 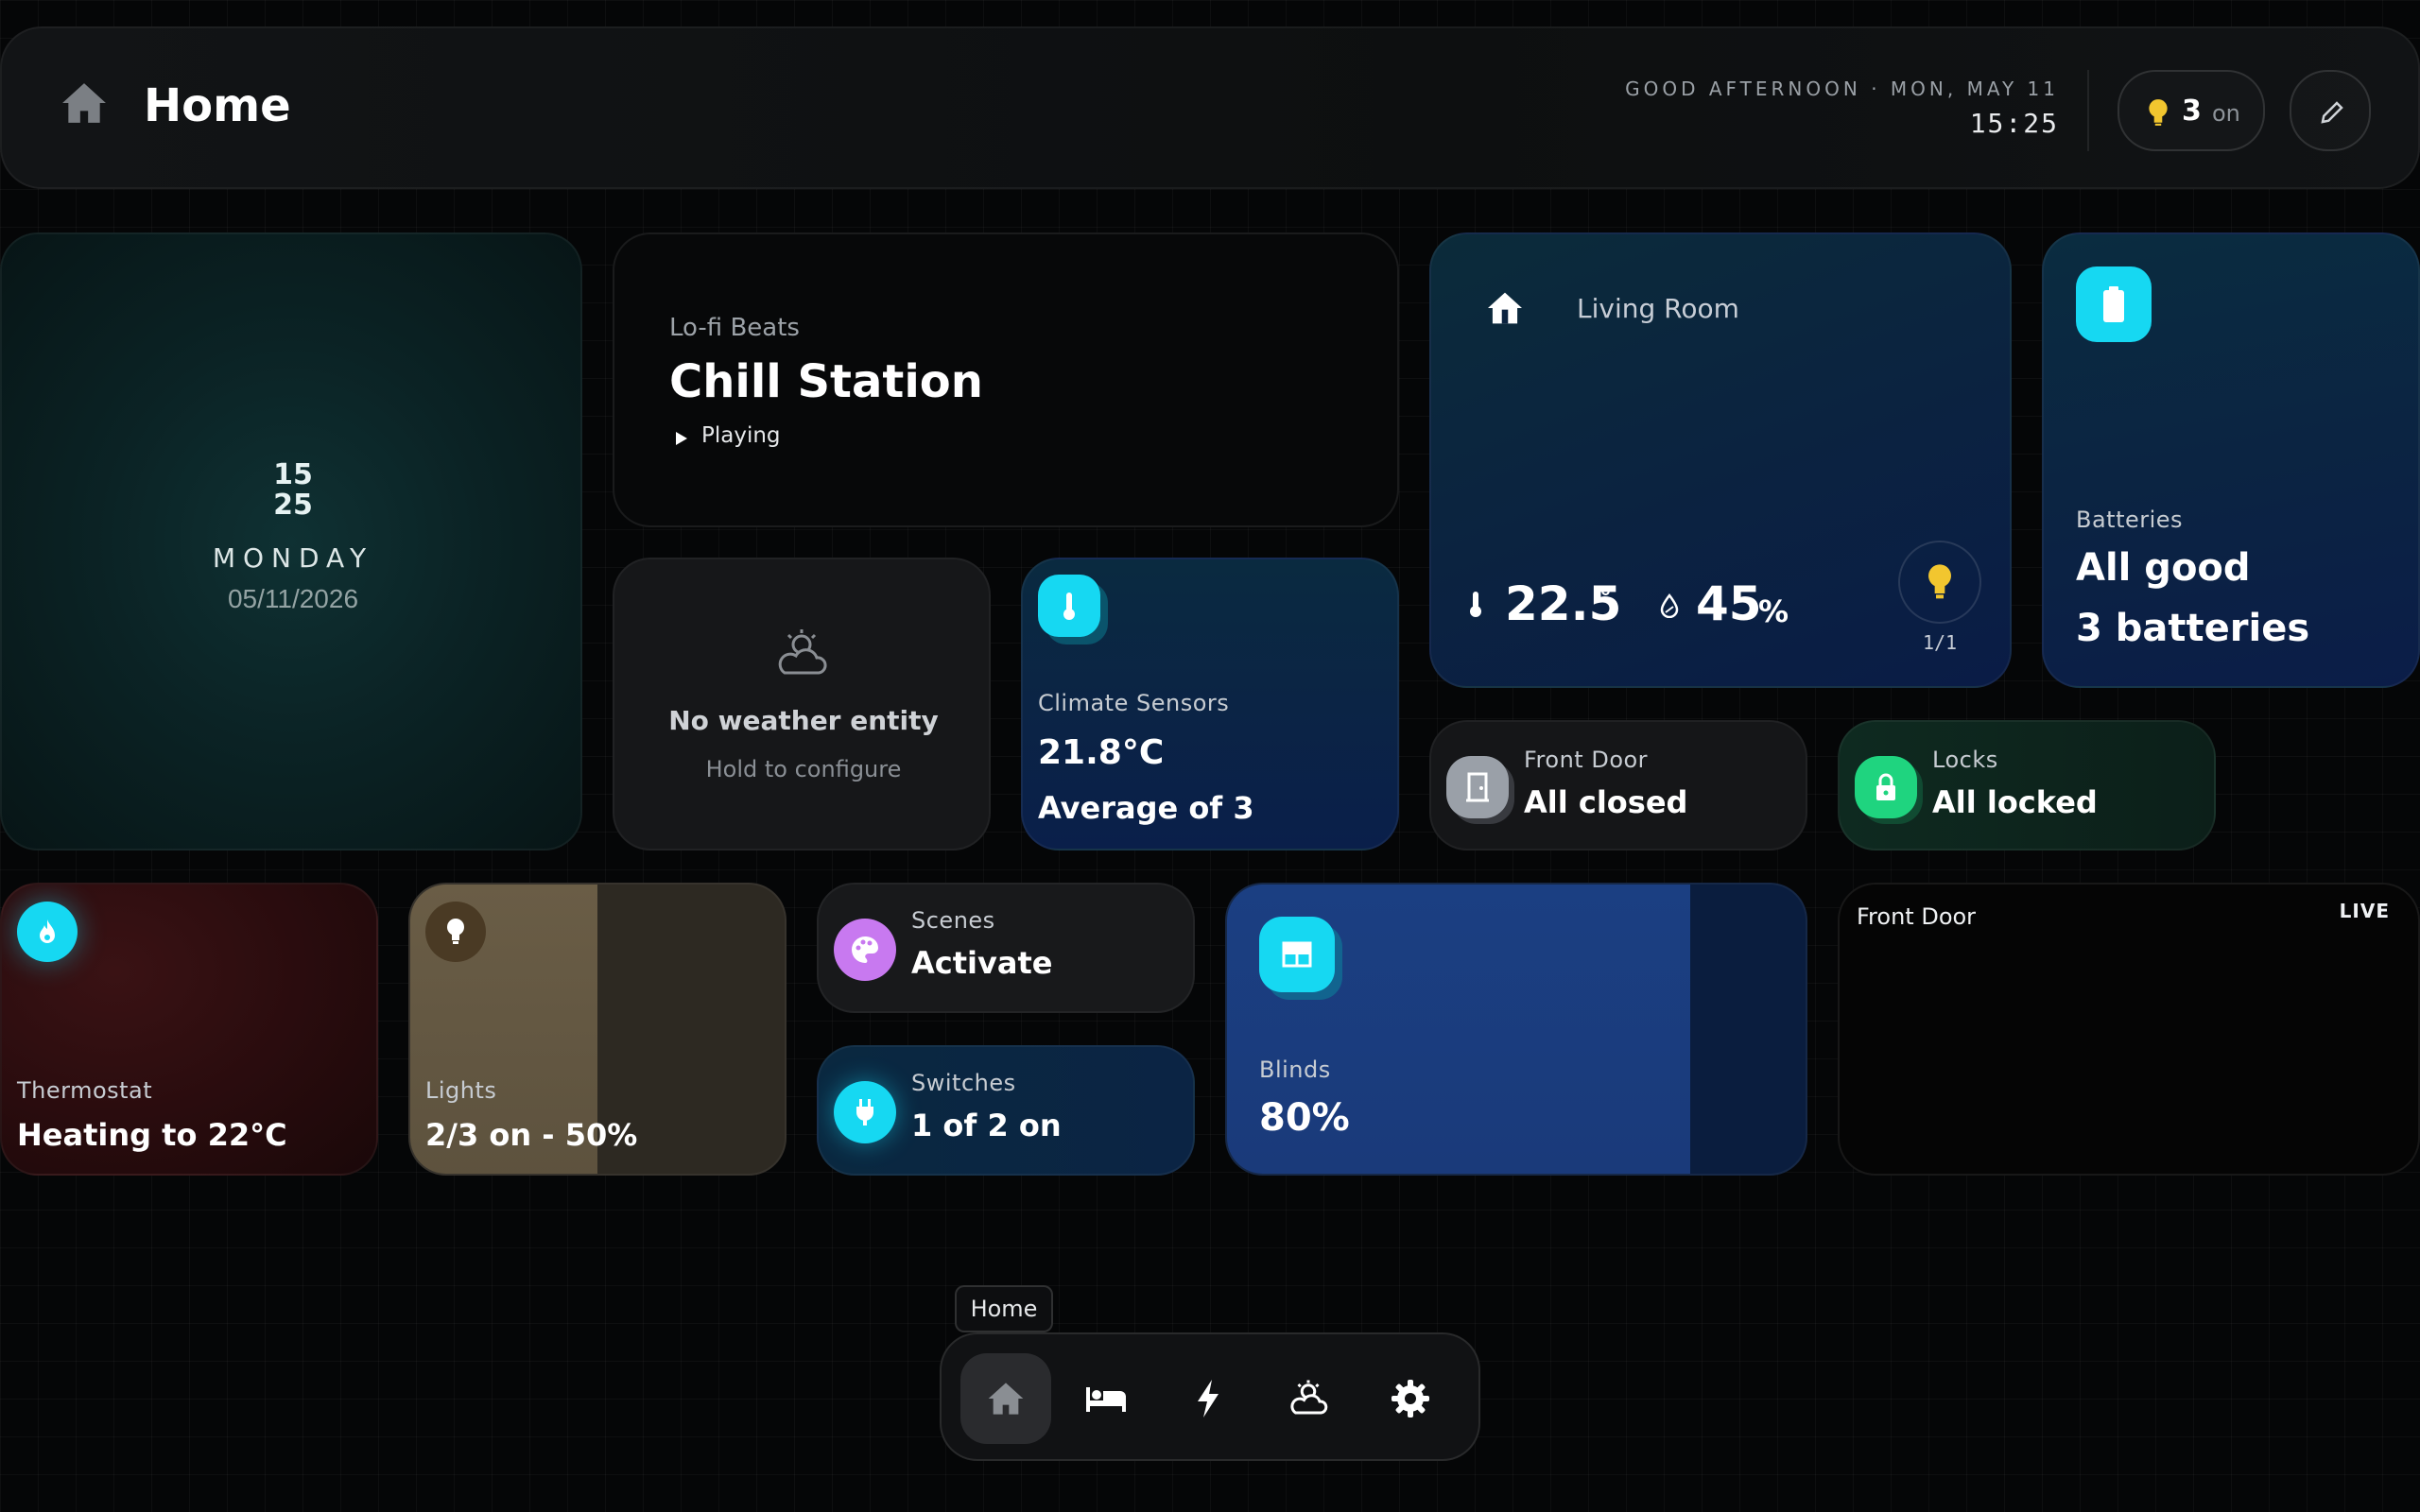 I want to click on dock-tooltip: Home, so click(x=1004, y=1308).